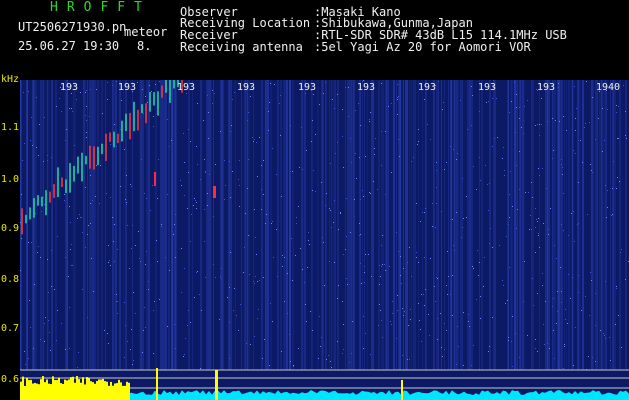 This screenshot has width=629, height=400. Describe the element at coordinates (214, 192) in the screenshot. I see `meteor-head` at that location.